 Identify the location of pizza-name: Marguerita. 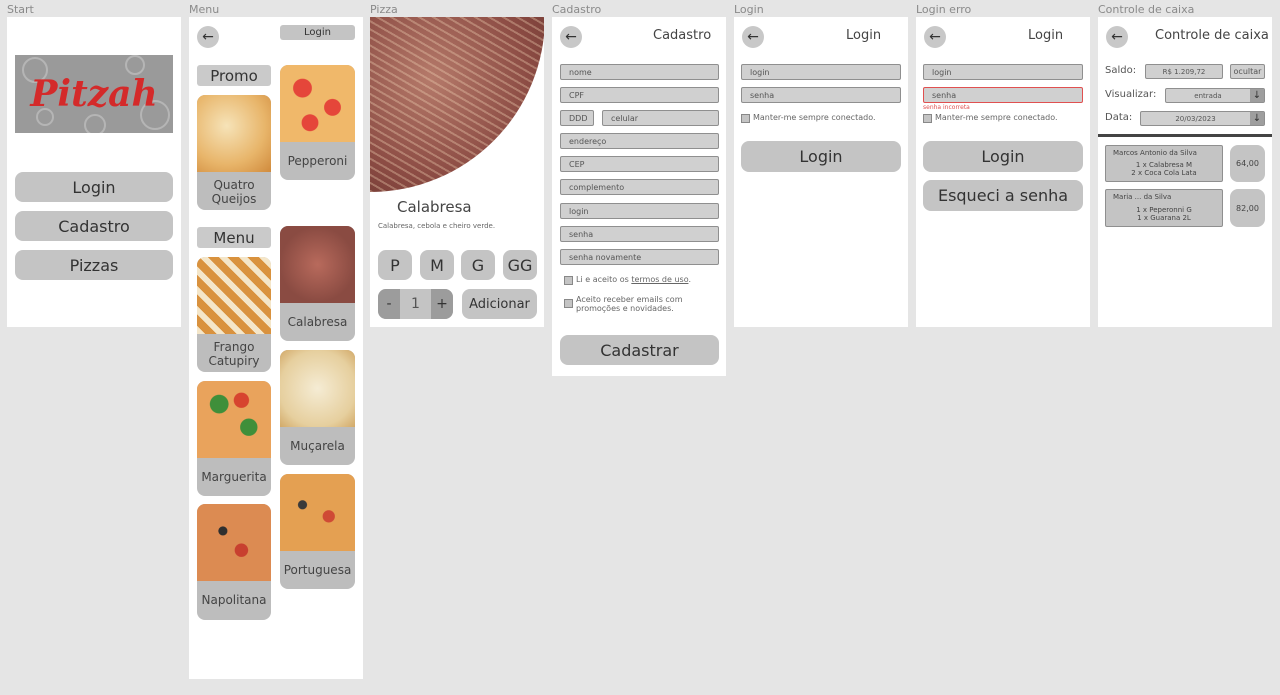
(234, 477).